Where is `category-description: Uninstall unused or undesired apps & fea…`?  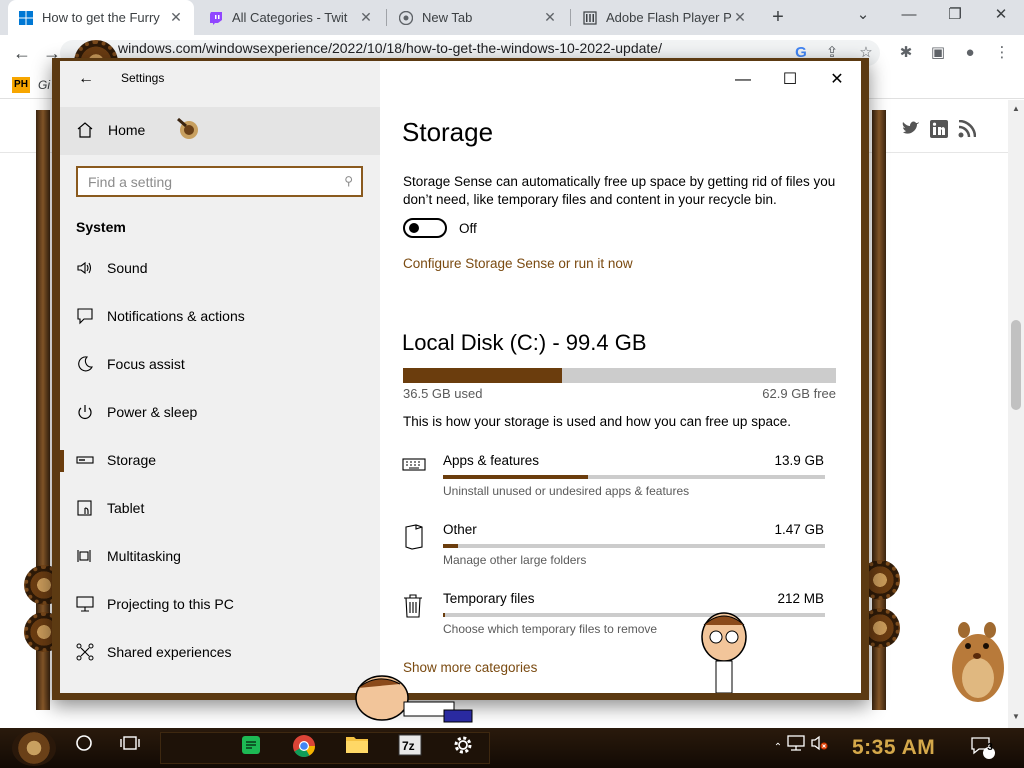
category-description: Uninstall unused or undesired apps & fea… is located at coordinates (566, 491).